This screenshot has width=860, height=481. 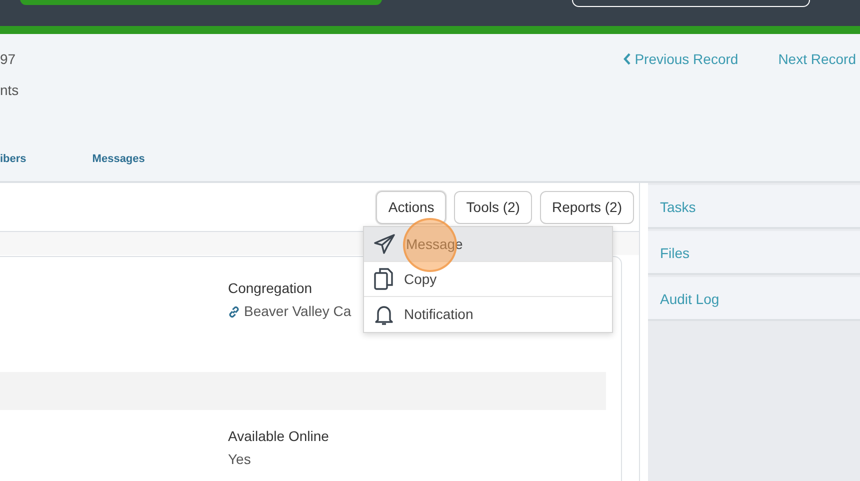 What do you see at coordinates (493, 207) in the screenshot?
I see `toolbar-button: Tools (2)` at bounding box center [493, 207].